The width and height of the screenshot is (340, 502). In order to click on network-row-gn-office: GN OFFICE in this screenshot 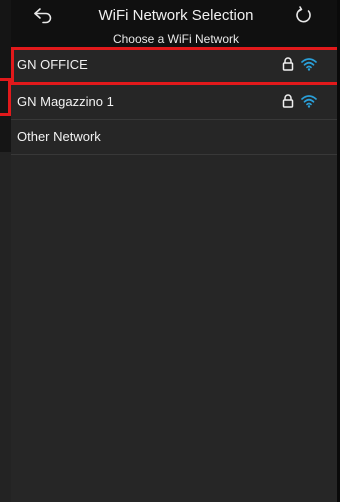, I will do `click(175, 66)`.